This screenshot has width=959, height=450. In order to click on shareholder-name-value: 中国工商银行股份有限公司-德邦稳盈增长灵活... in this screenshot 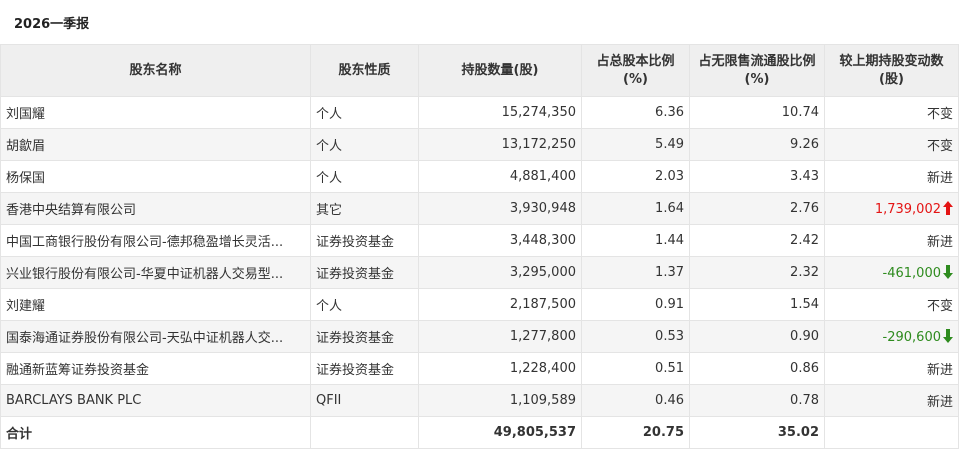, I will do `click(145, 242)`.